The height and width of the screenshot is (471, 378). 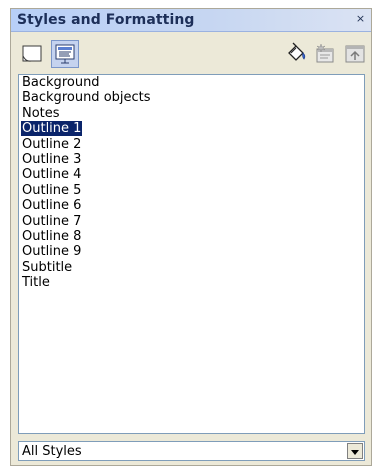 What do you see at coordinates (191, 282) in the screenshot?
I see `list-item: Title` at bounding box center [191, 282].